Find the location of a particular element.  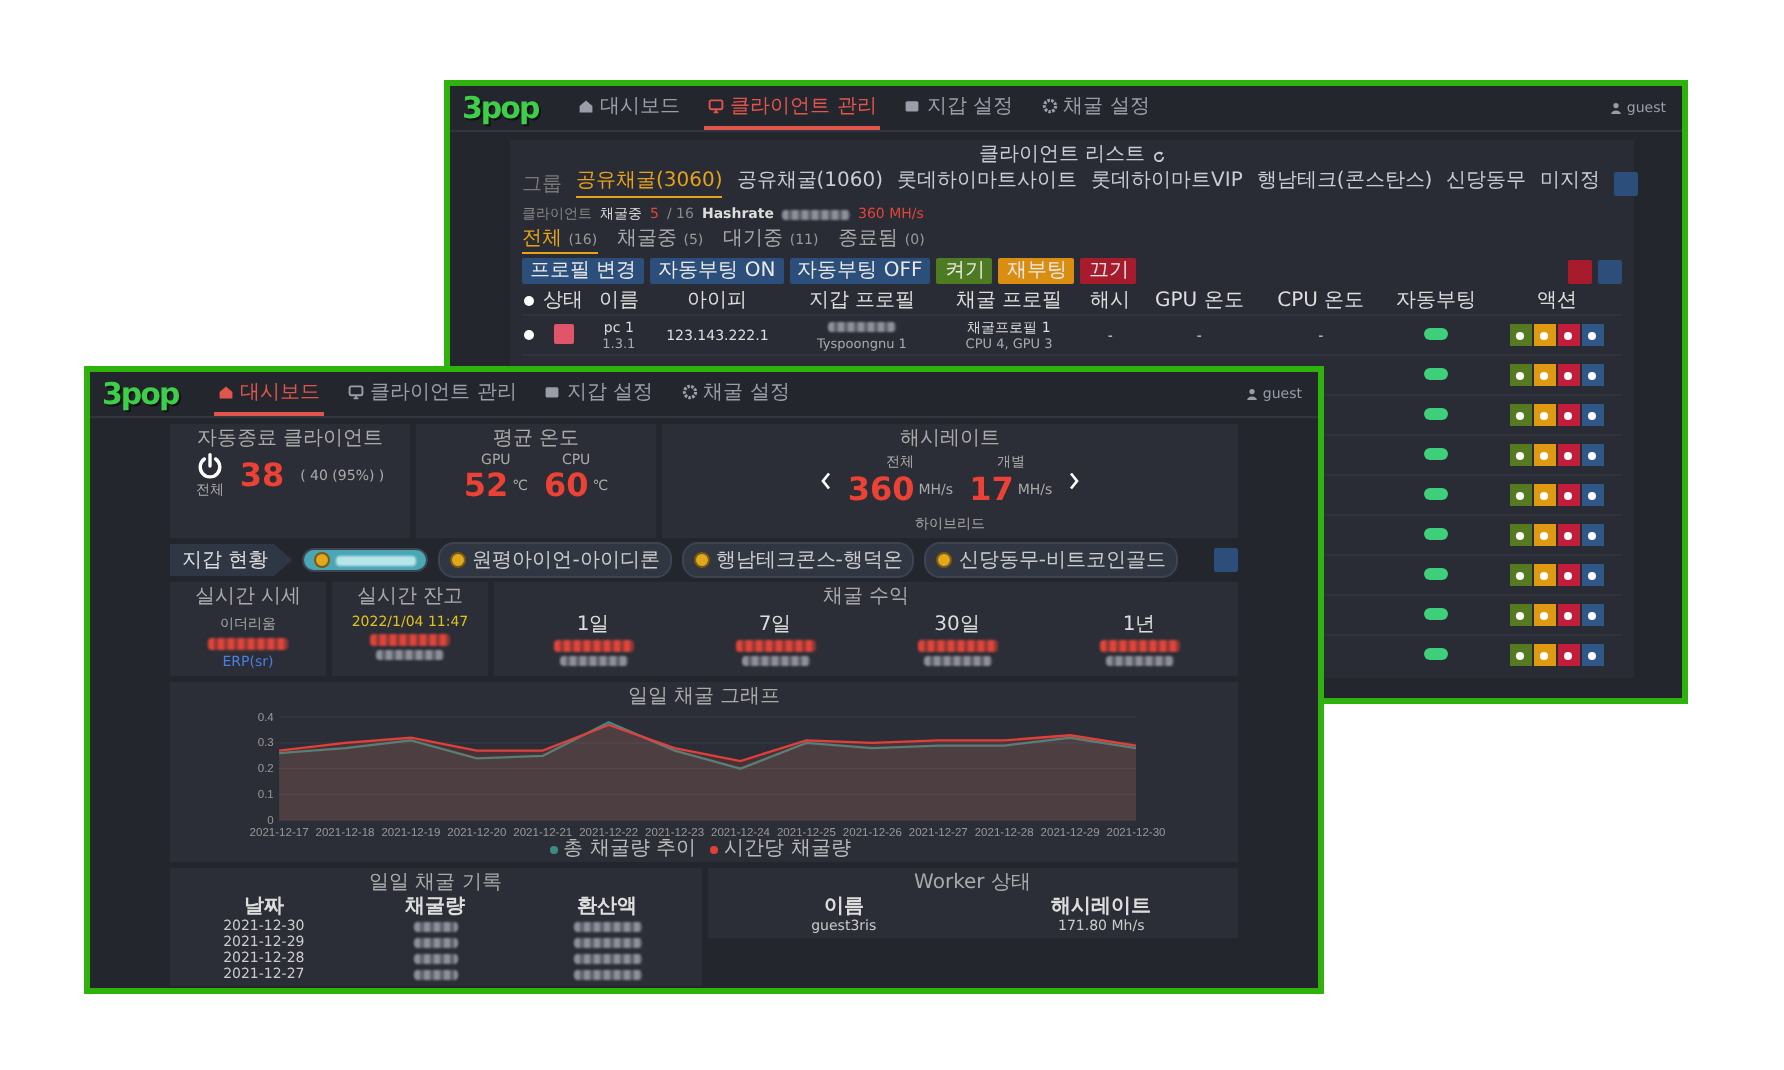

wallet-chip: 신당동무-비트코인골드 is located at coordinates (1051, 560).